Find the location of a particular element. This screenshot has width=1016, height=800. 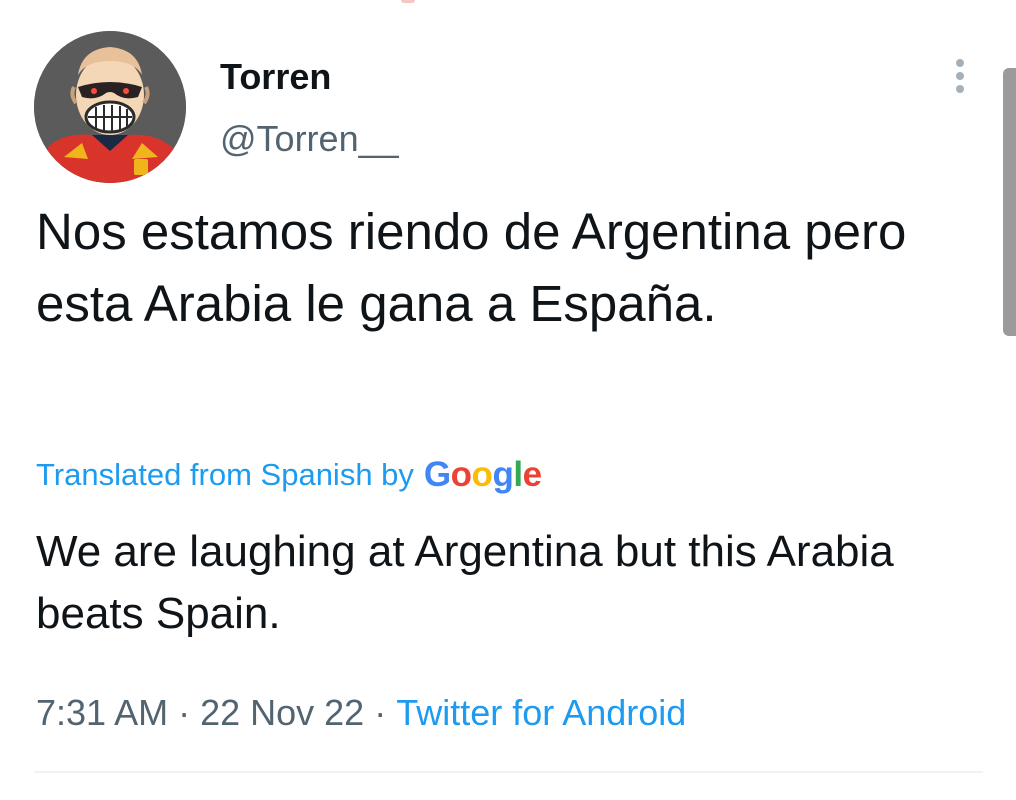

google-letter: g is located at coordinates (503, 474).